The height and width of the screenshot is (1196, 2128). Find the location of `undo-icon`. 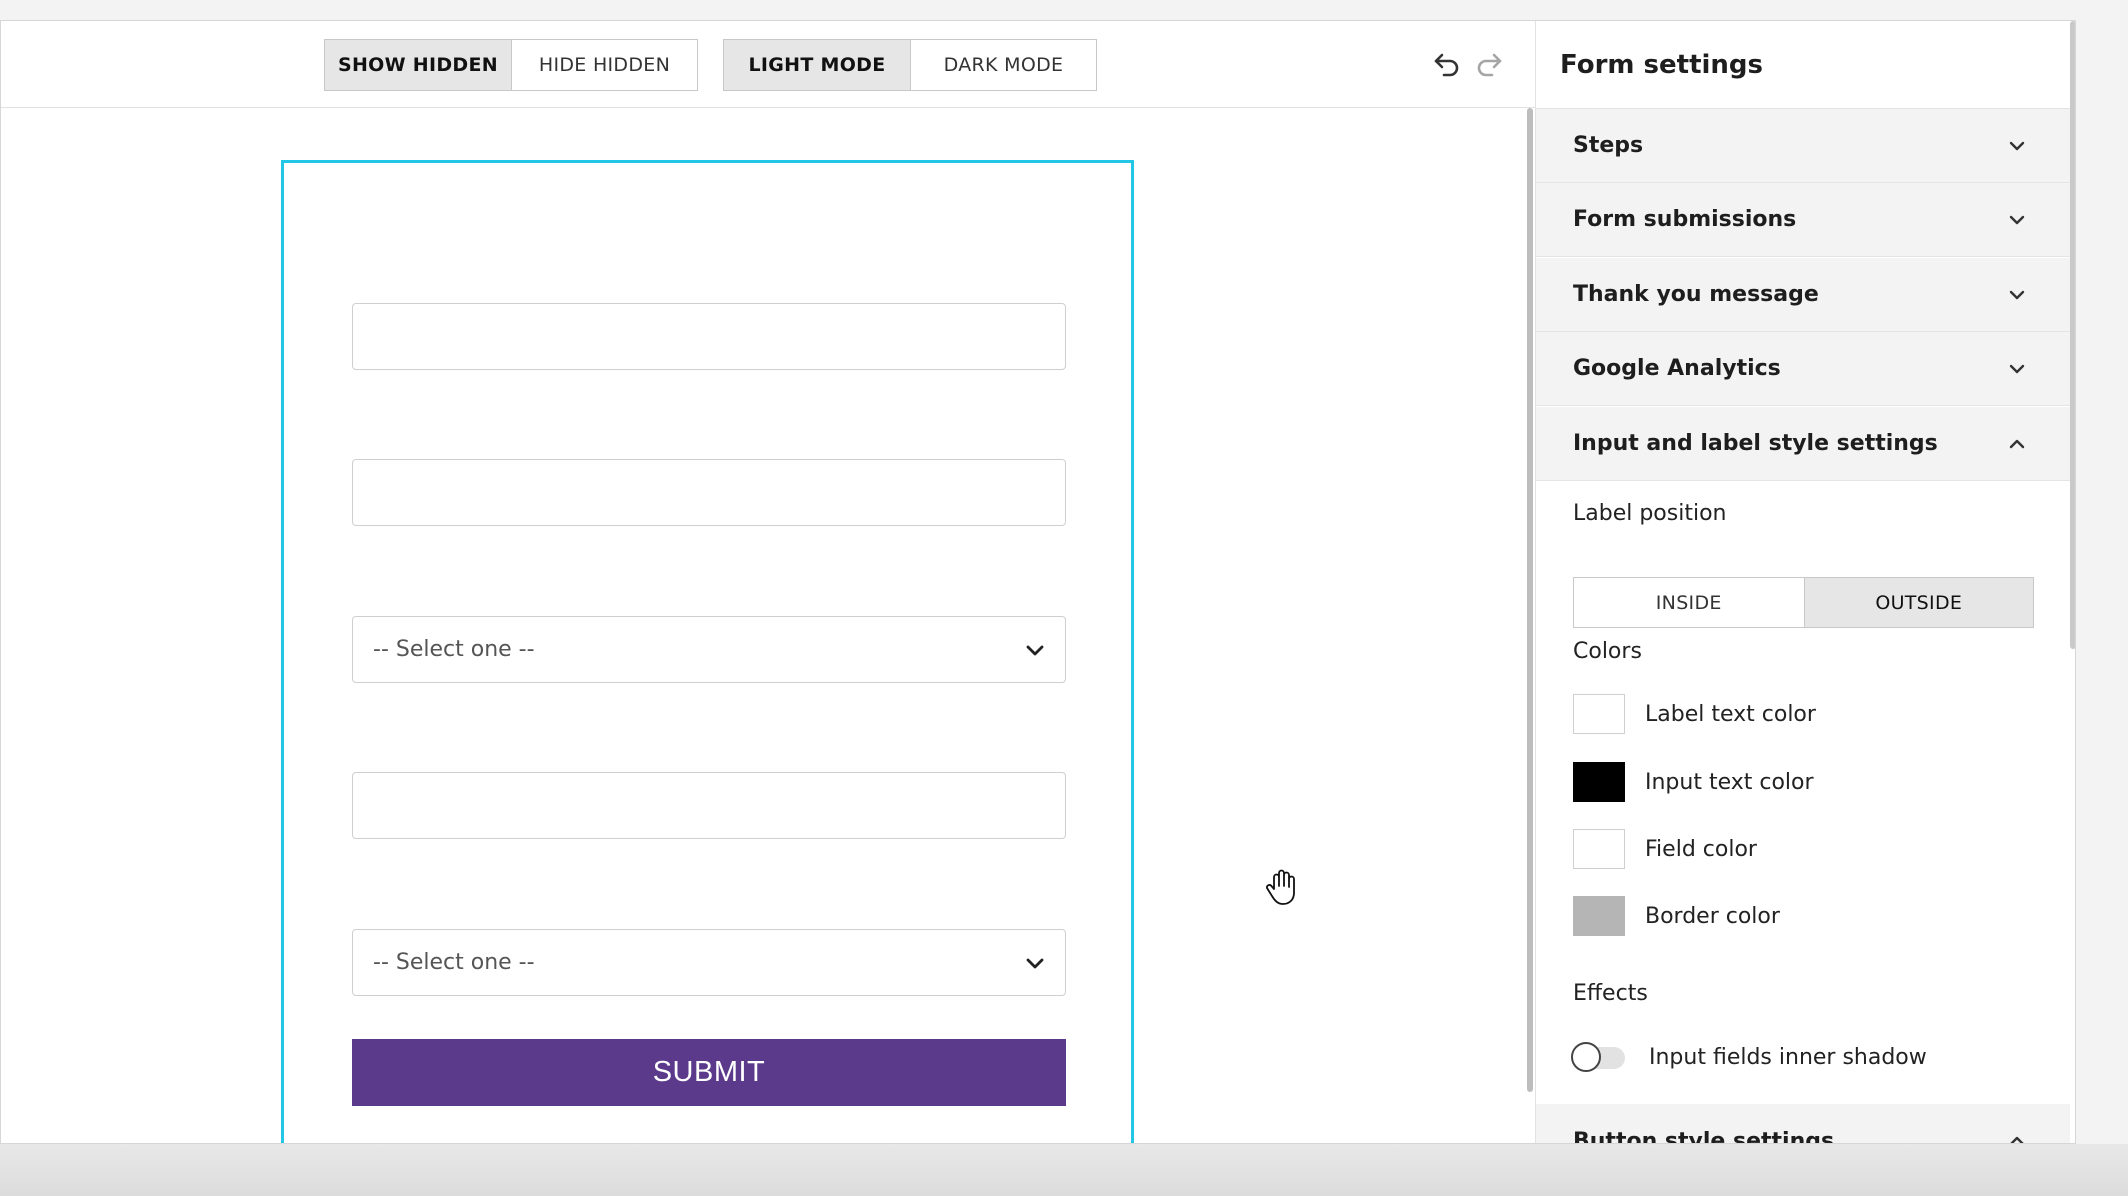

undo-icon is located at coordinates (1447, 67).